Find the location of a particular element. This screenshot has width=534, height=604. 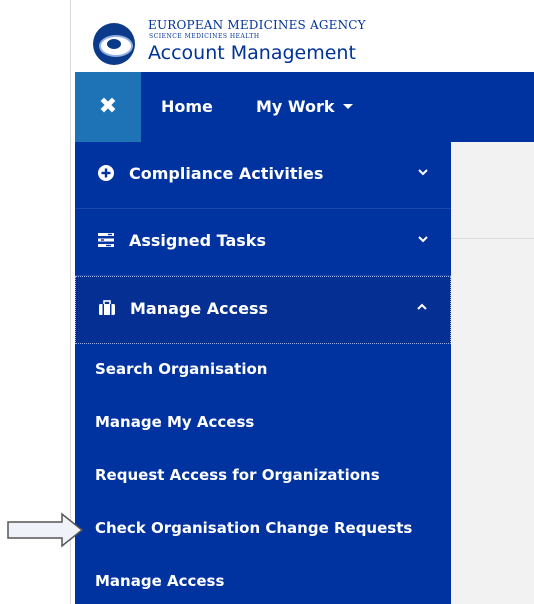

content-divider is located at coordinates (492, 238).